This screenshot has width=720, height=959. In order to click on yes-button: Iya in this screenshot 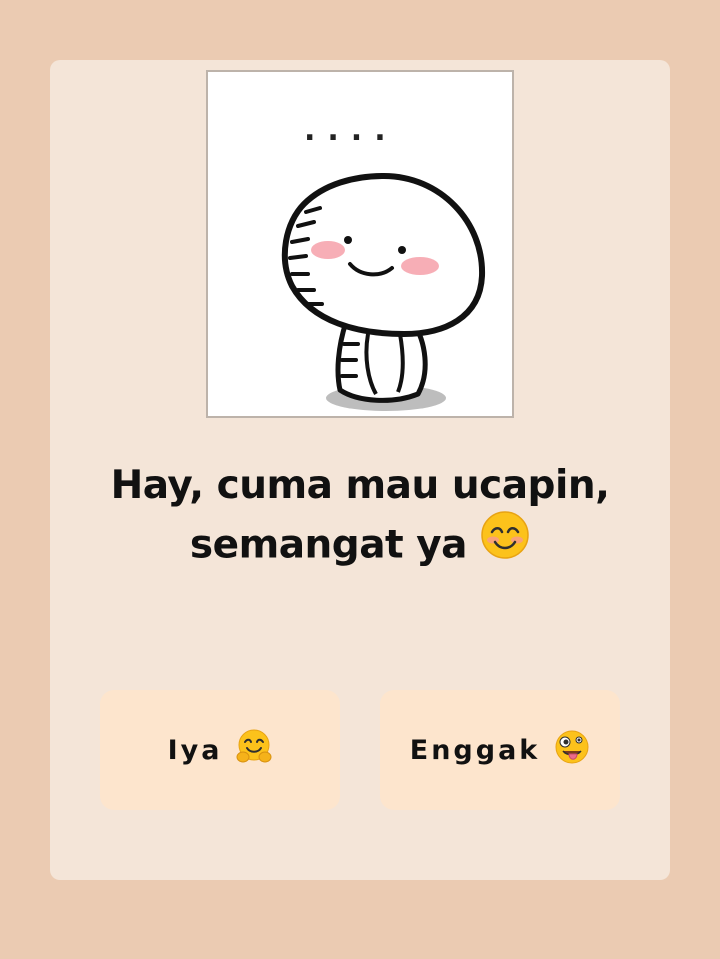, I will do `click(220, 750)`.